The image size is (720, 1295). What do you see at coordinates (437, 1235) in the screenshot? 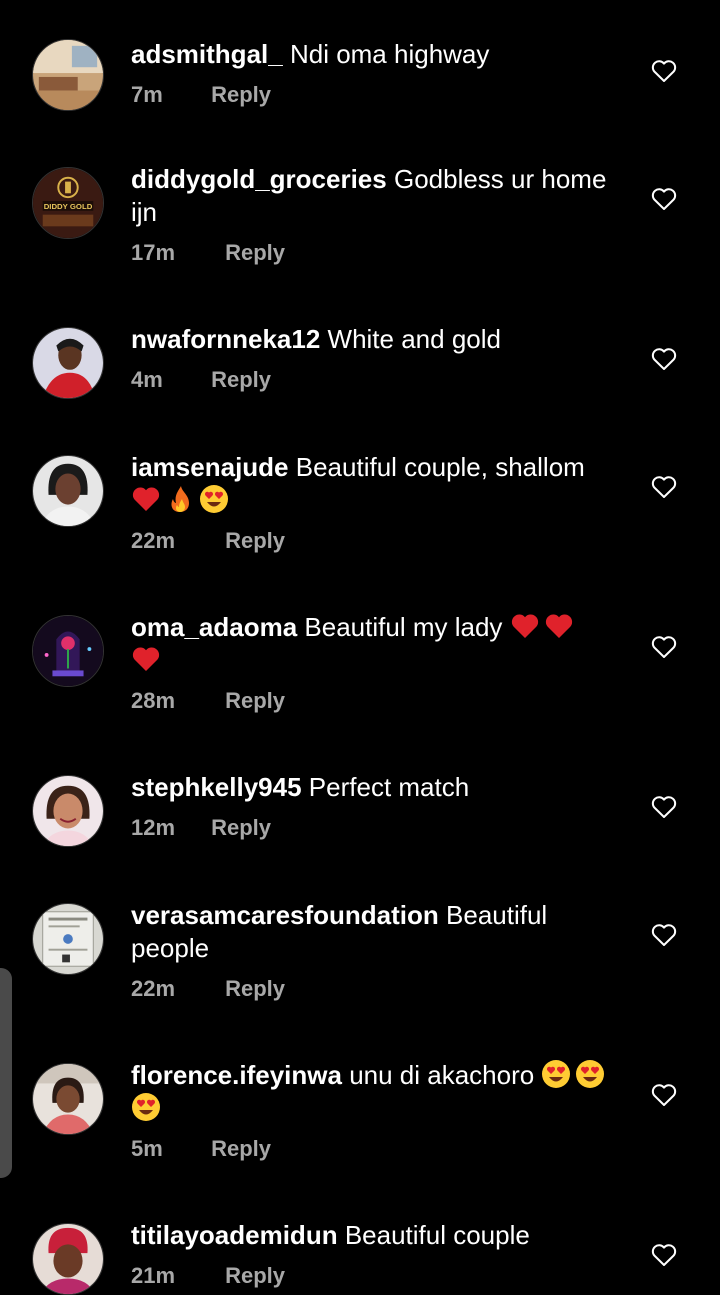
I see `comment-text: Beautiful couple` at bounding box center [437, 1235].